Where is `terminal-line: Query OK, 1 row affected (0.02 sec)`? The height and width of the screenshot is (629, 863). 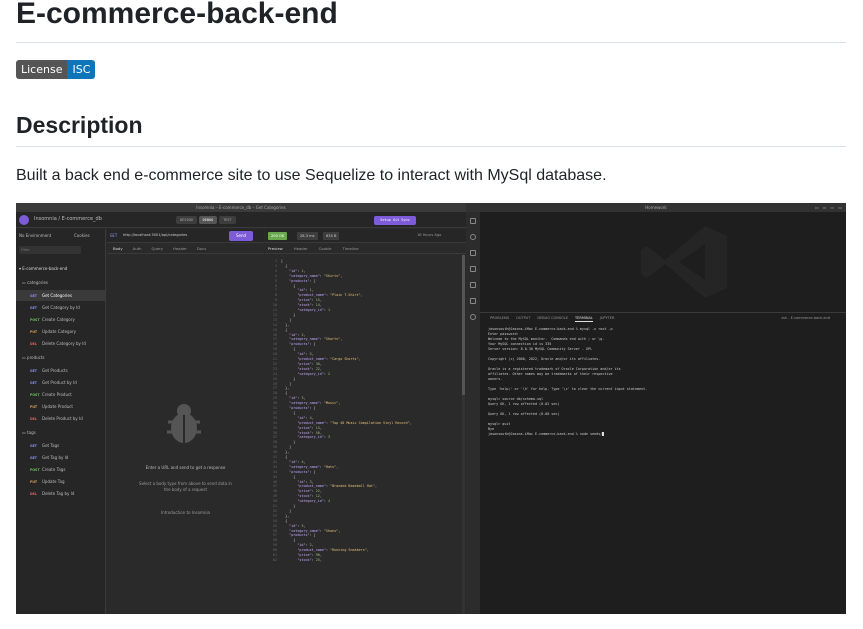
terminal-line: Query OK, 1 row affected (0.02 sec) is located at coordinates (524, 404).